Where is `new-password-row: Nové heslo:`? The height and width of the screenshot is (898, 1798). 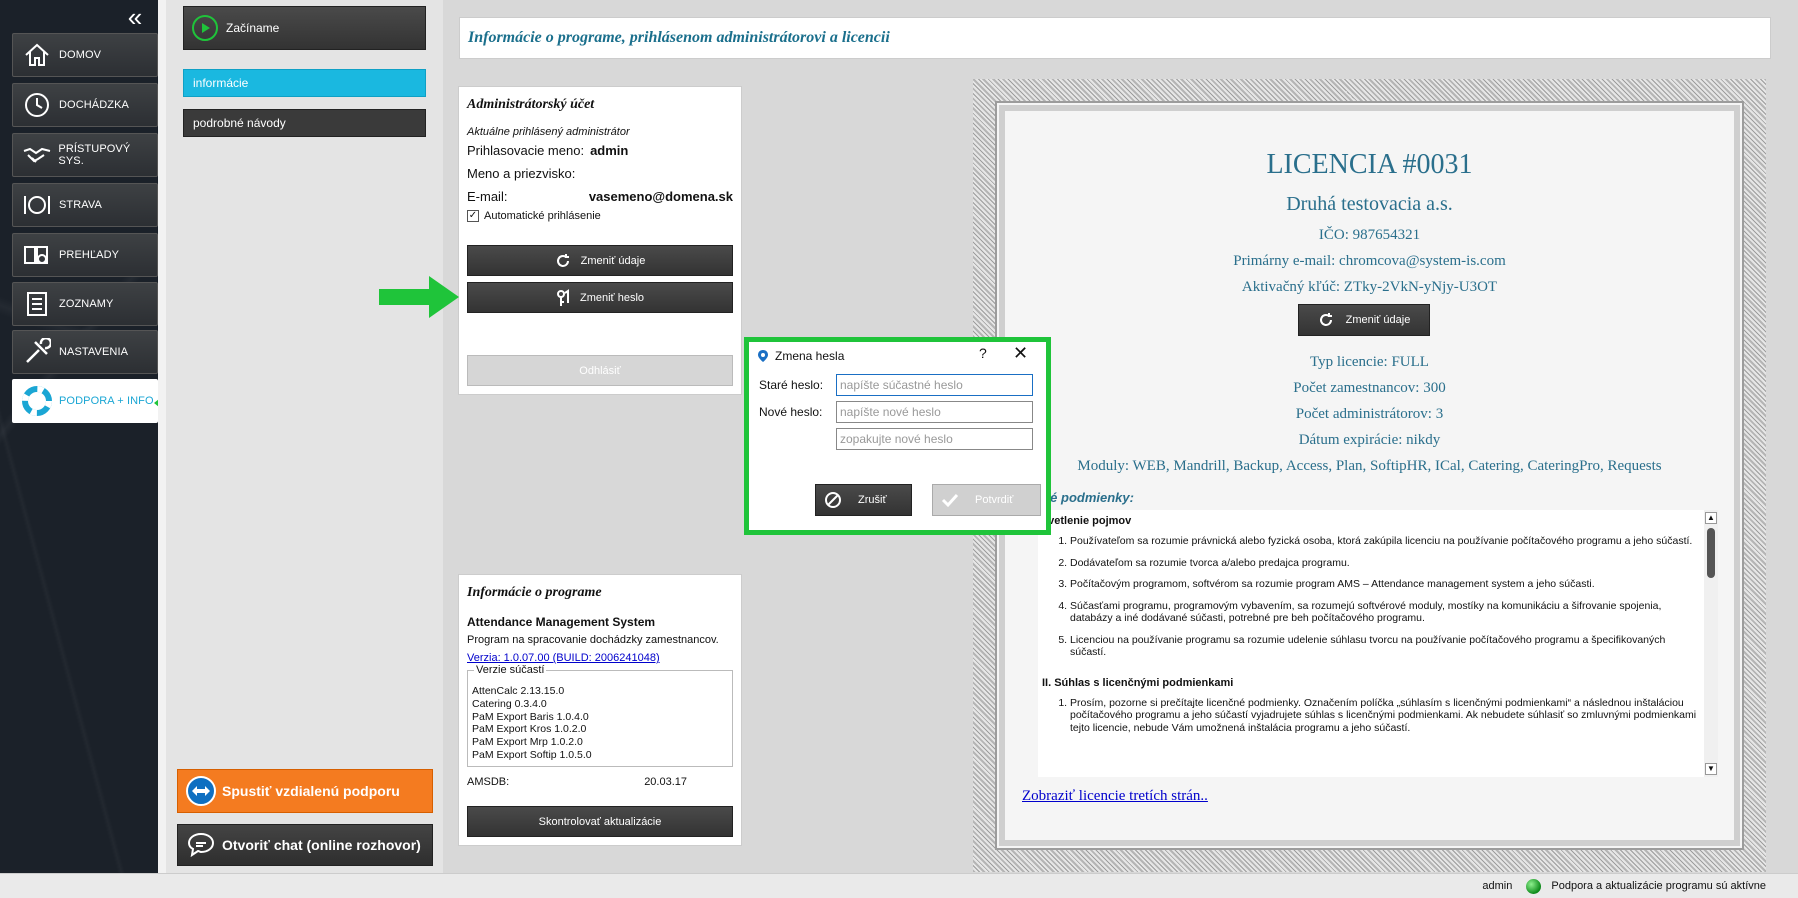 new-password-row: Nové heslo: is located at coordinates (896, 412).